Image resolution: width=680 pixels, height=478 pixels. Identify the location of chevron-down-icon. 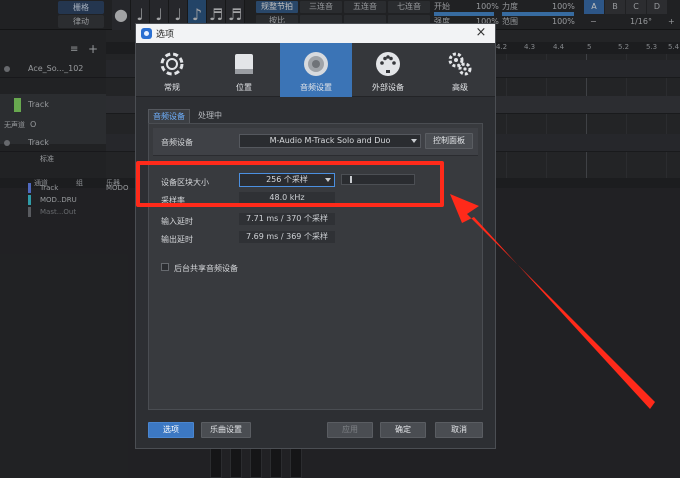
(414, 141).